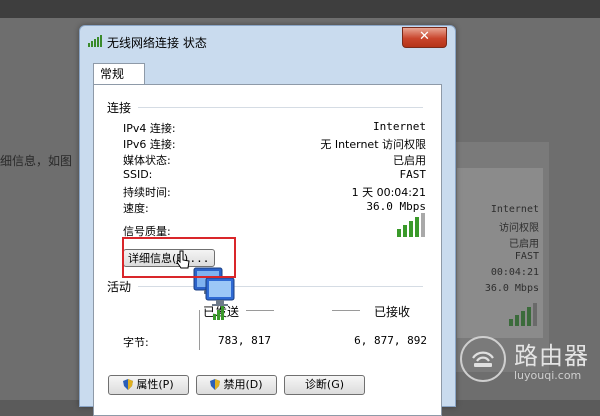  I want to click on diagnose-button: 诊断(G), so click(324, 385).